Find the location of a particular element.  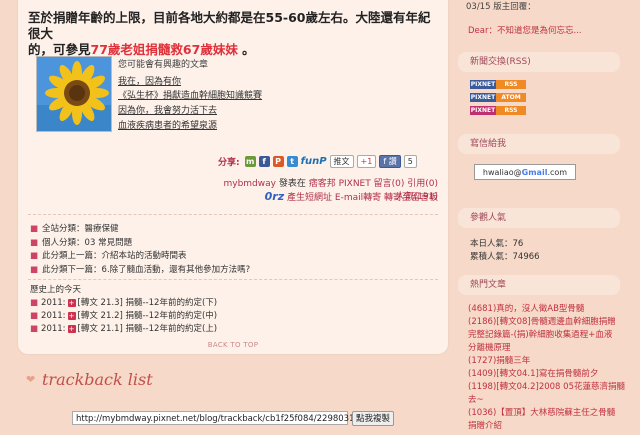

history-item: ■ 2011: + [轉文 21.1] 捐髓--12年前的約定(上) is located at coordinates (124, 329).